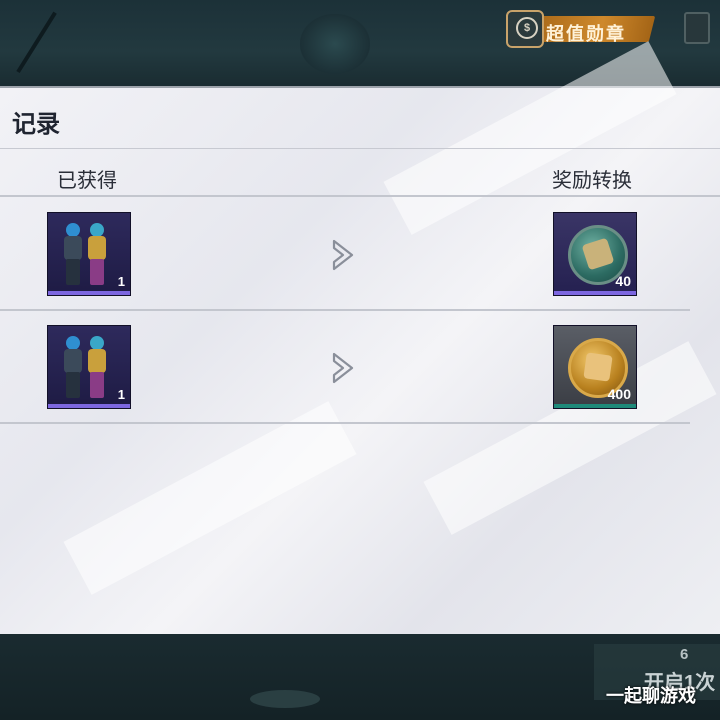 This screenshot has width=720, height=720. What do you see at coordinates (586, 34) in the screenshot?
I see `promo-label: 超值勋章` at bounding box center [586, 34].